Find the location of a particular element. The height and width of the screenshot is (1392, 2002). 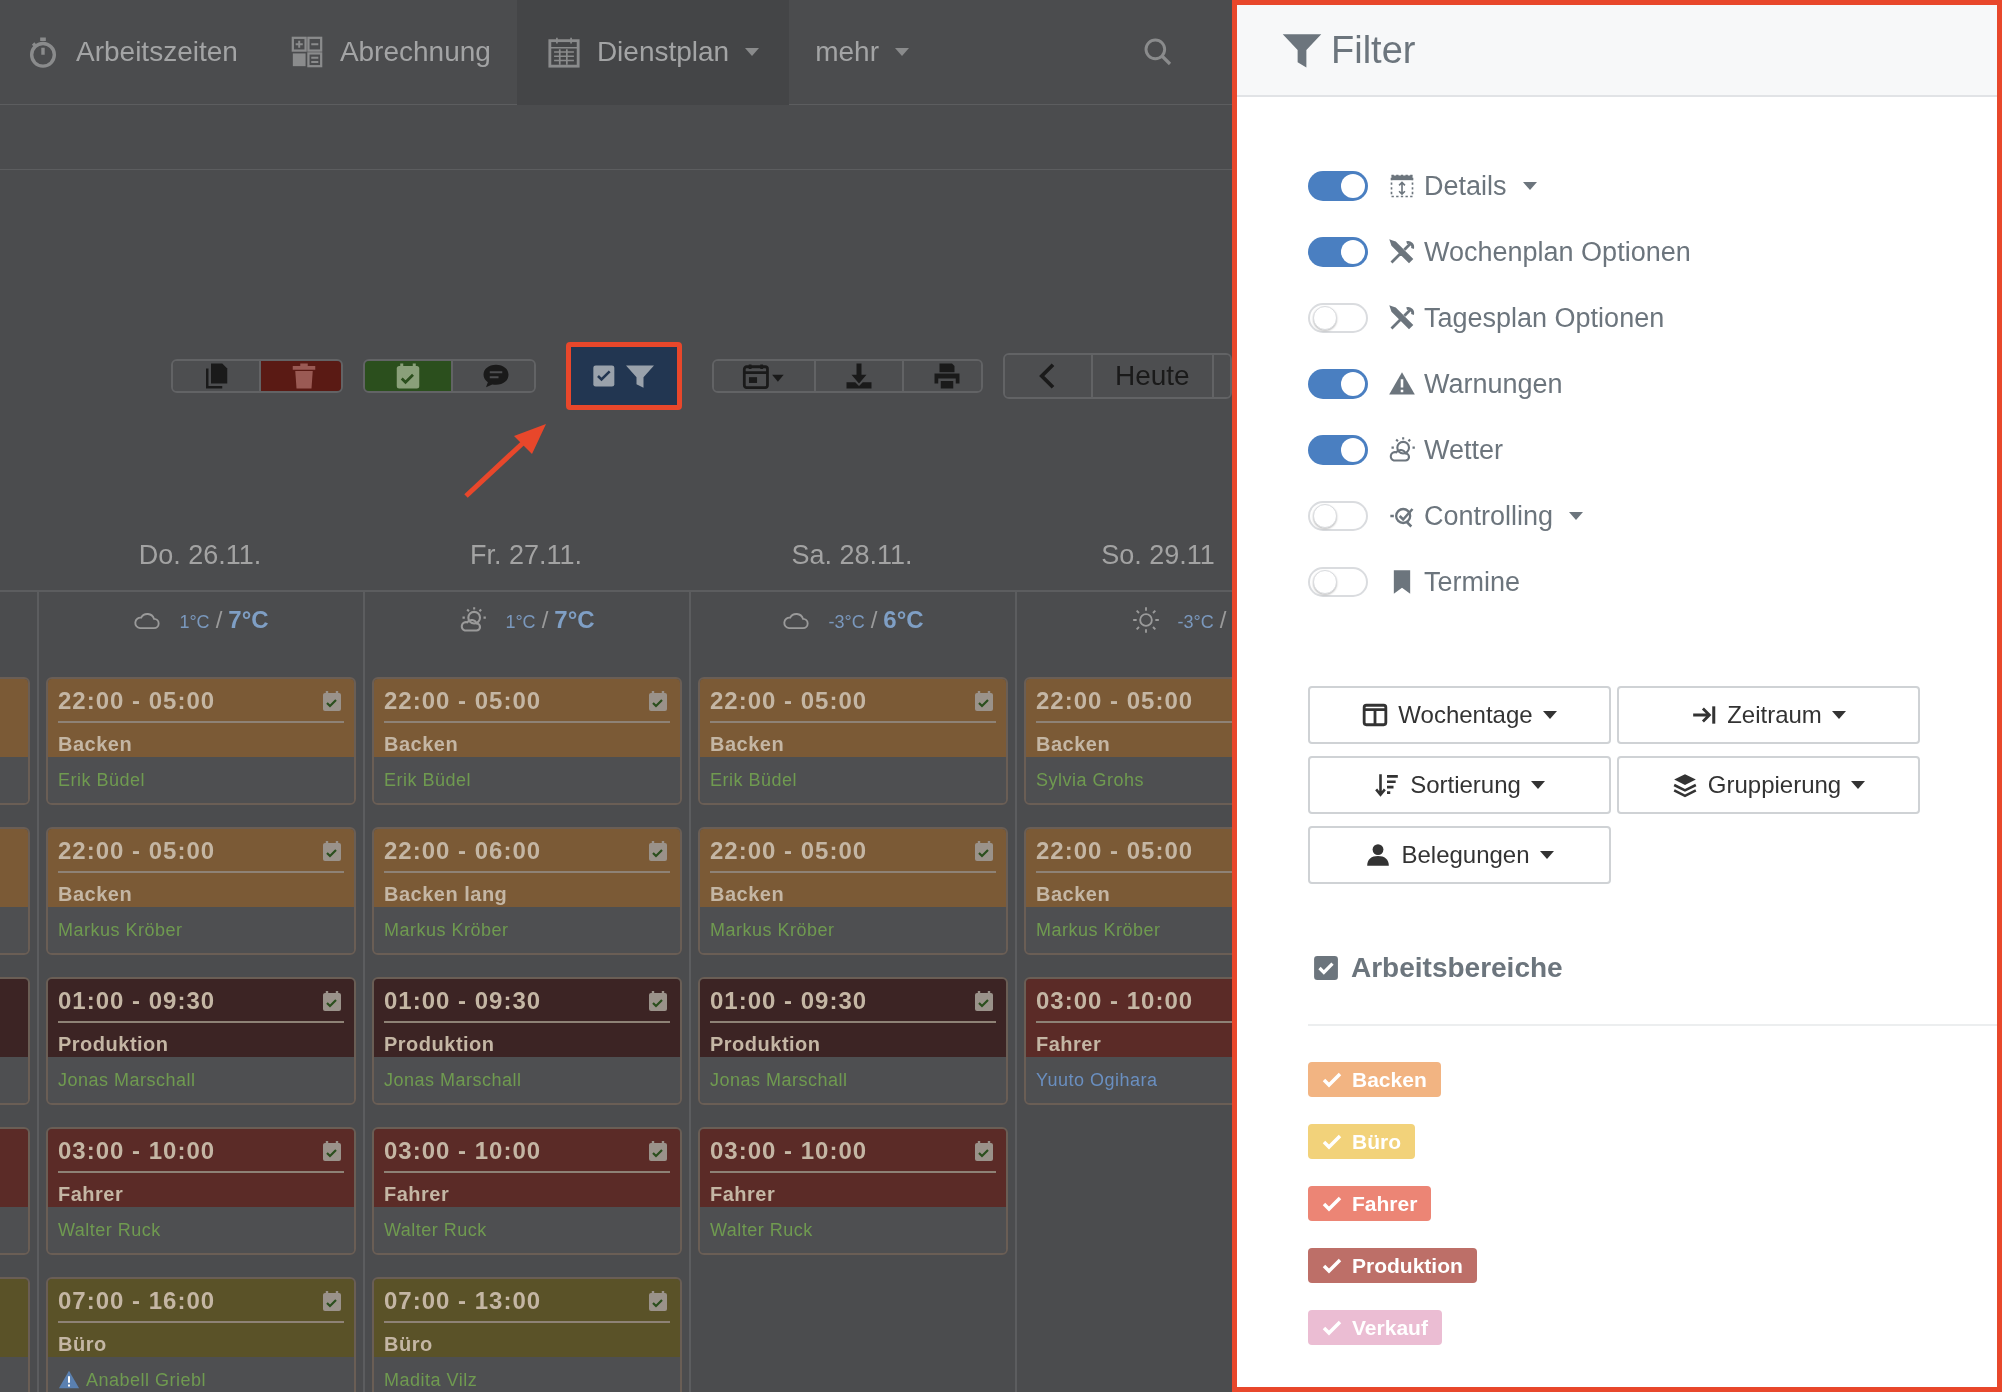

dropdown-button: Wochentage is located at coordinates (1459, 715).